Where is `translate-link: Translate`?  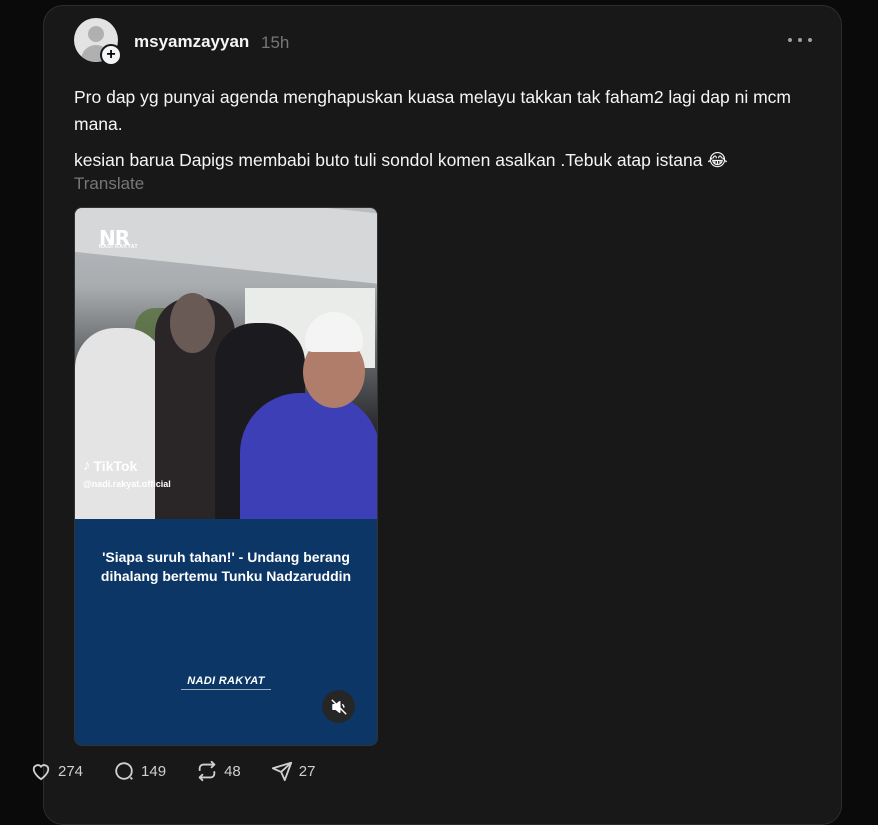
translate-link: Translate is located at coordinates (109, 184).